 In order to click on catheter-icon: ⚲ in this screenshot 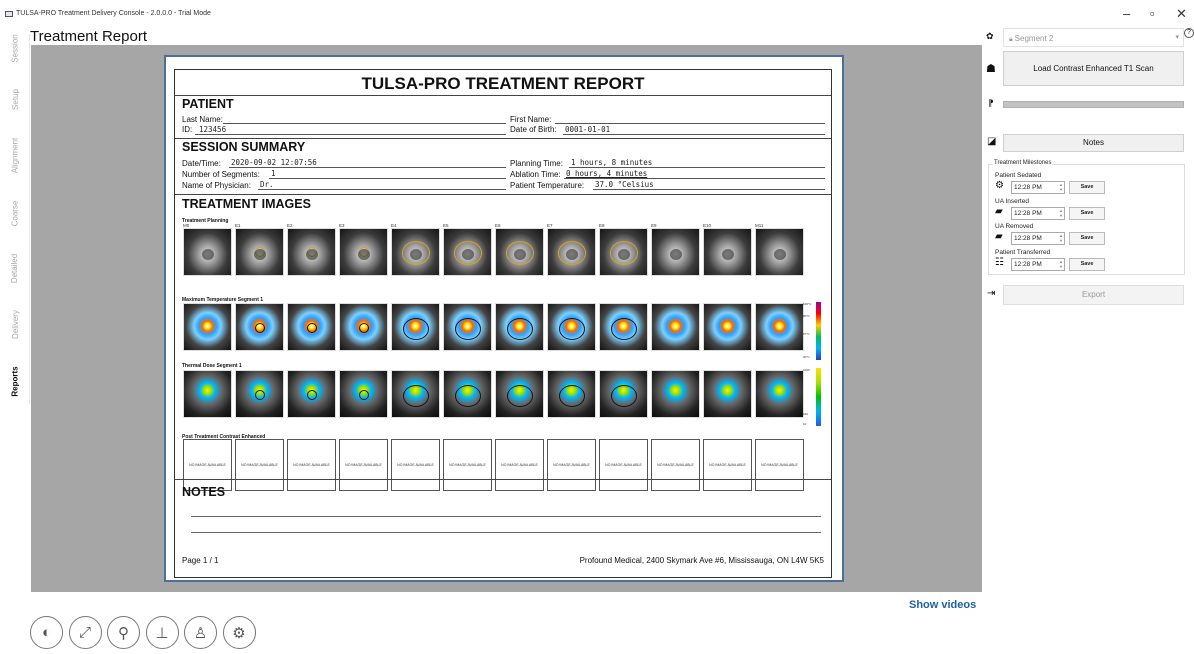, I will do `click(123, 632)`.